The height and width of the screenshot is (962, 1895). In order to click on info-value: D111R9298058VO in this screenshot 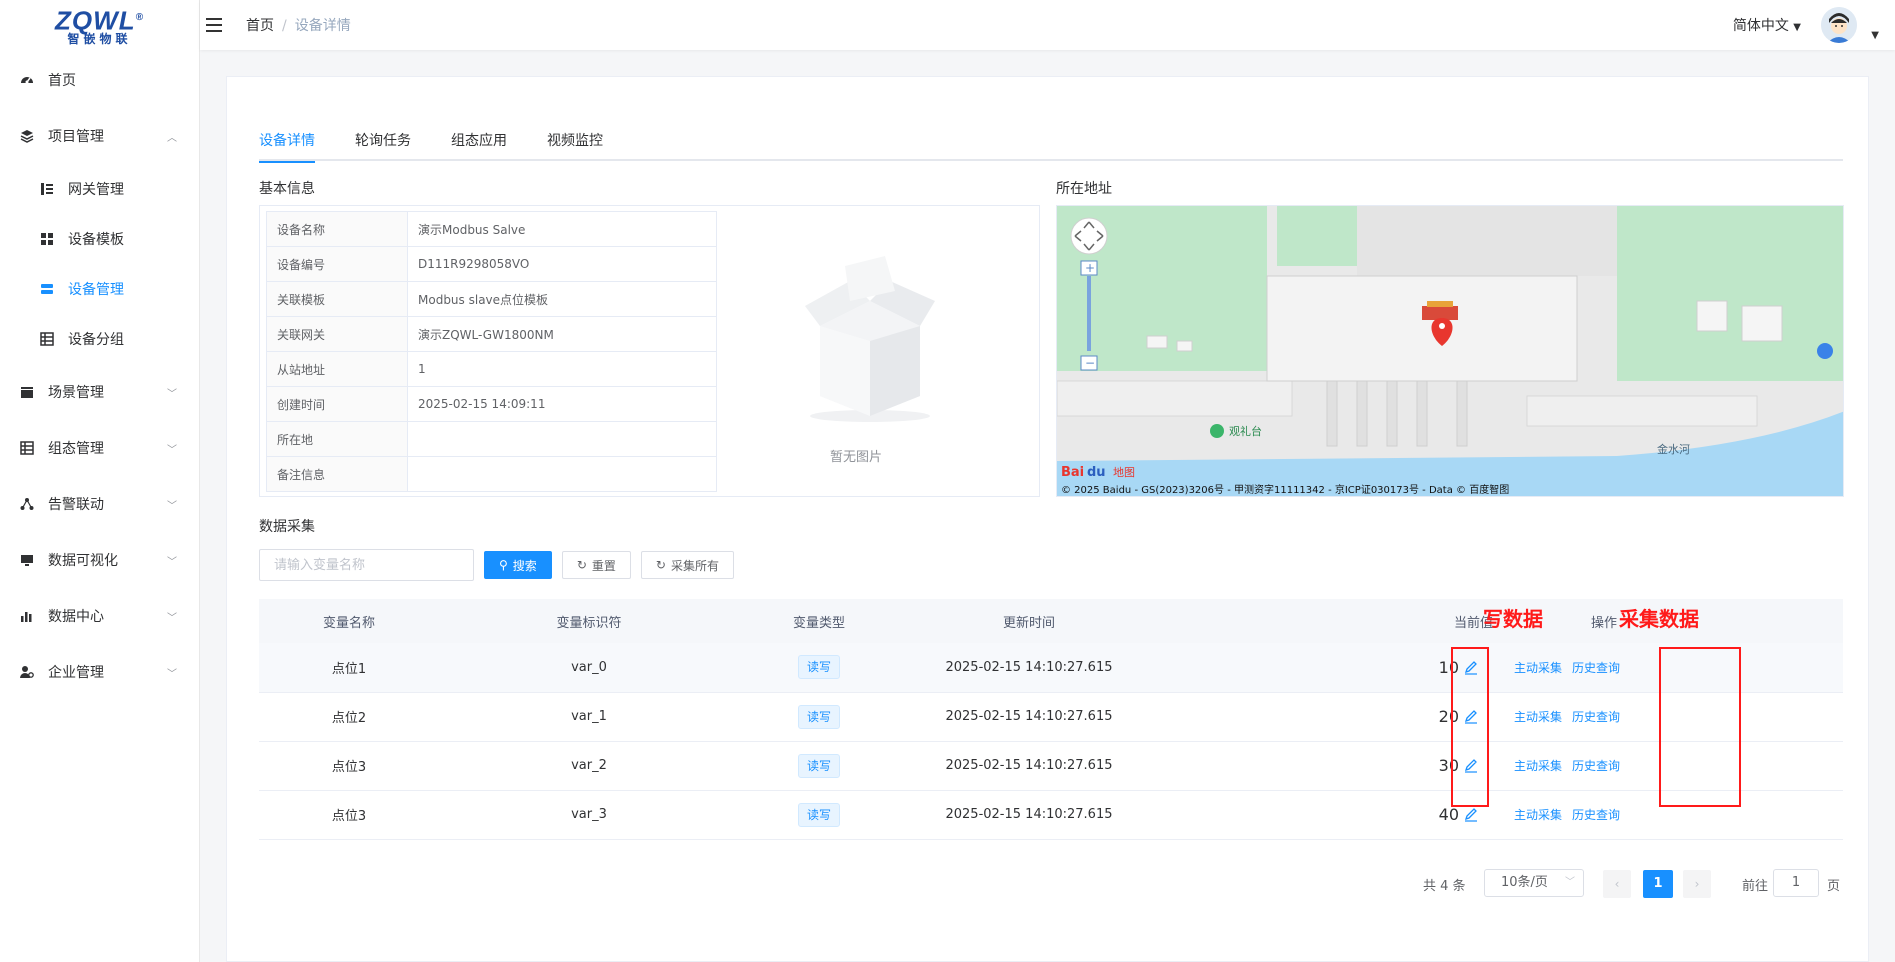, I will do `click(562, 264)`.